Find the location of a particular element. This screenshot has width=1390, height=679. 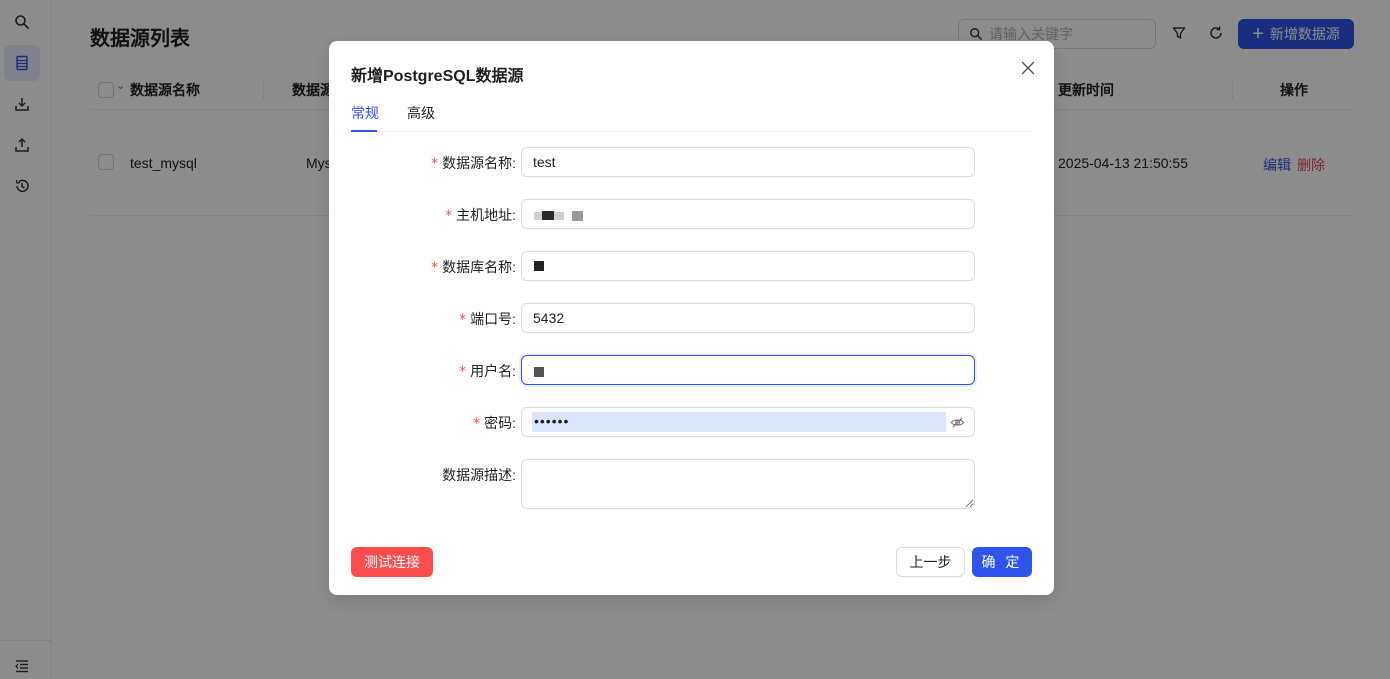

form-row-name: * 数据源名称: is located at coordinates (691, 162).